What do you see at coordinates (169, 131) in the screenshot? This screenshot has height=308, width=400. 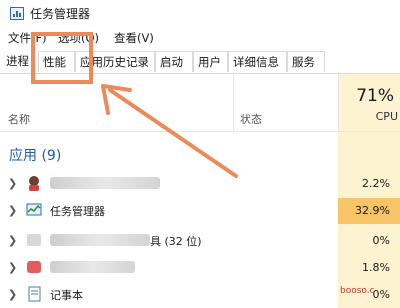 I see `annotation-arrow` at bounding box center [169, 131].